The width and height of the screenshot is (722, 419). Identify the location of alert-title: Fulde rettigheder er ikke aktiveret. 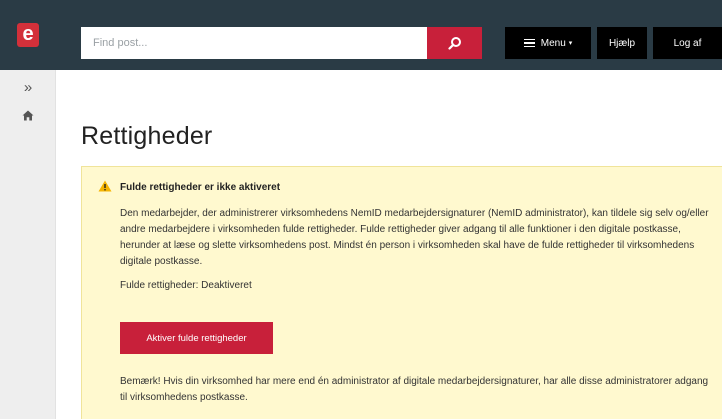
(200, 187).